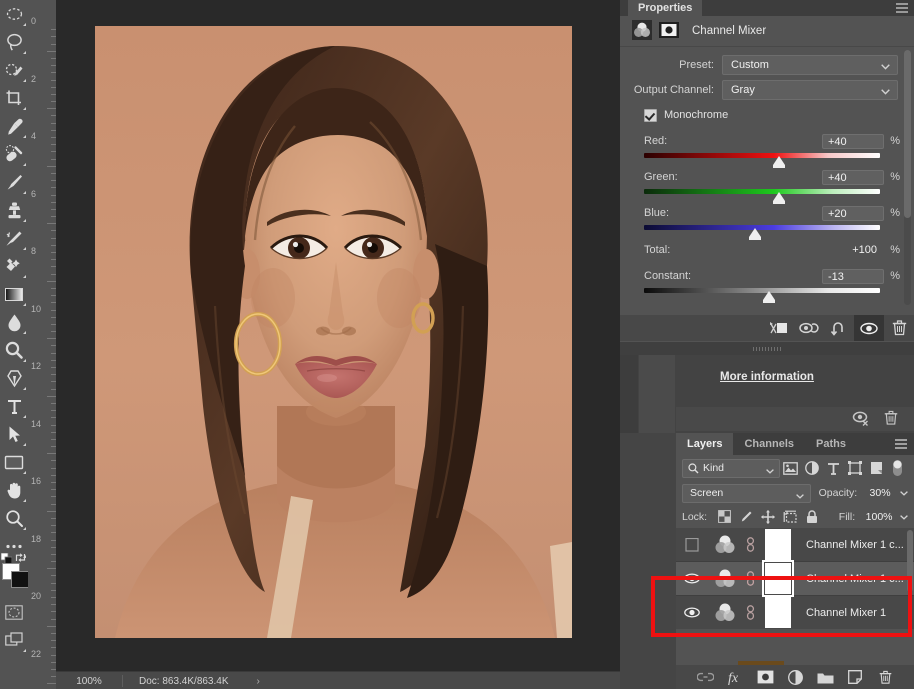  I want to click on green-value: +40, so click(853, 177).